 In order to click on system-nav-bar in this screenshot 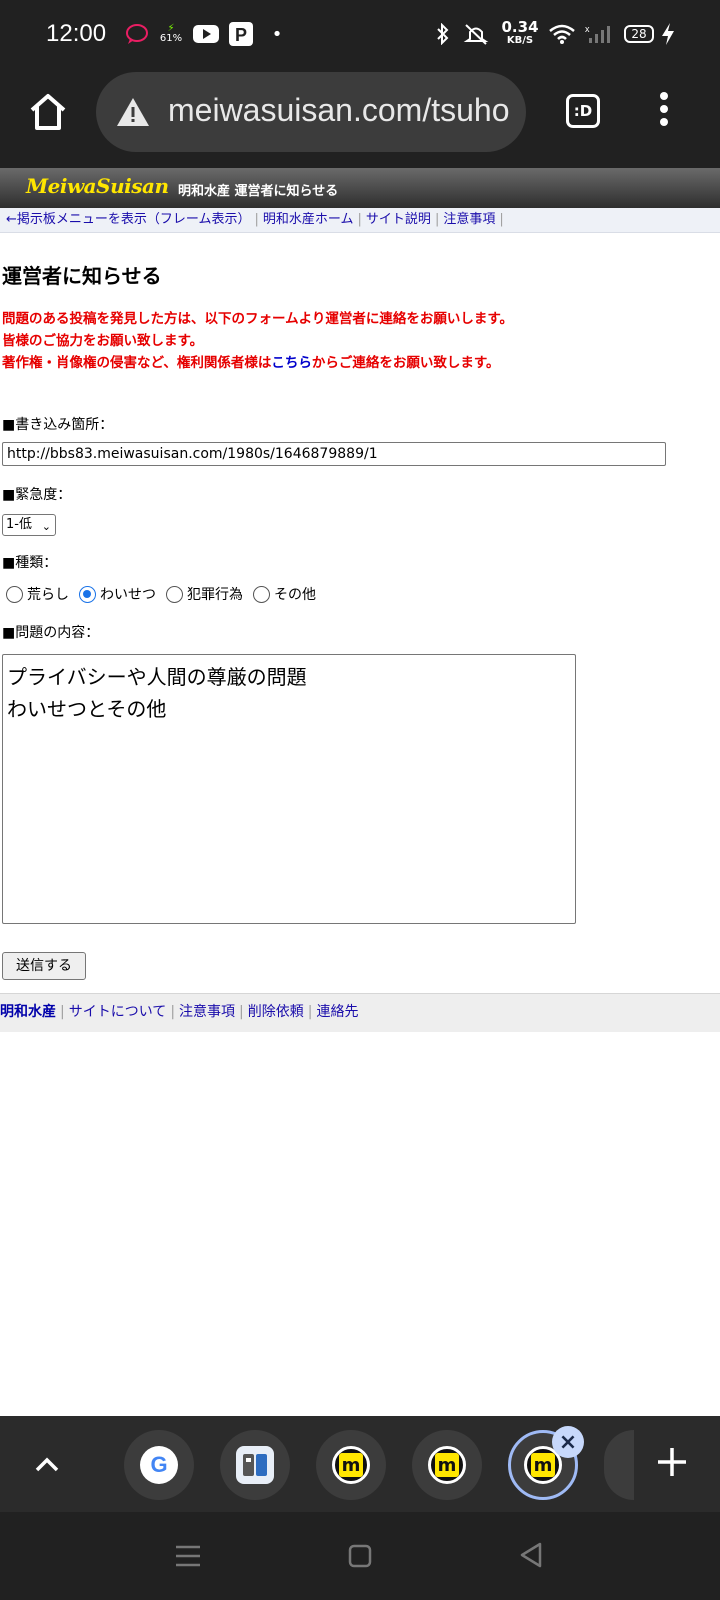, I will do `click(360, 1556)`.